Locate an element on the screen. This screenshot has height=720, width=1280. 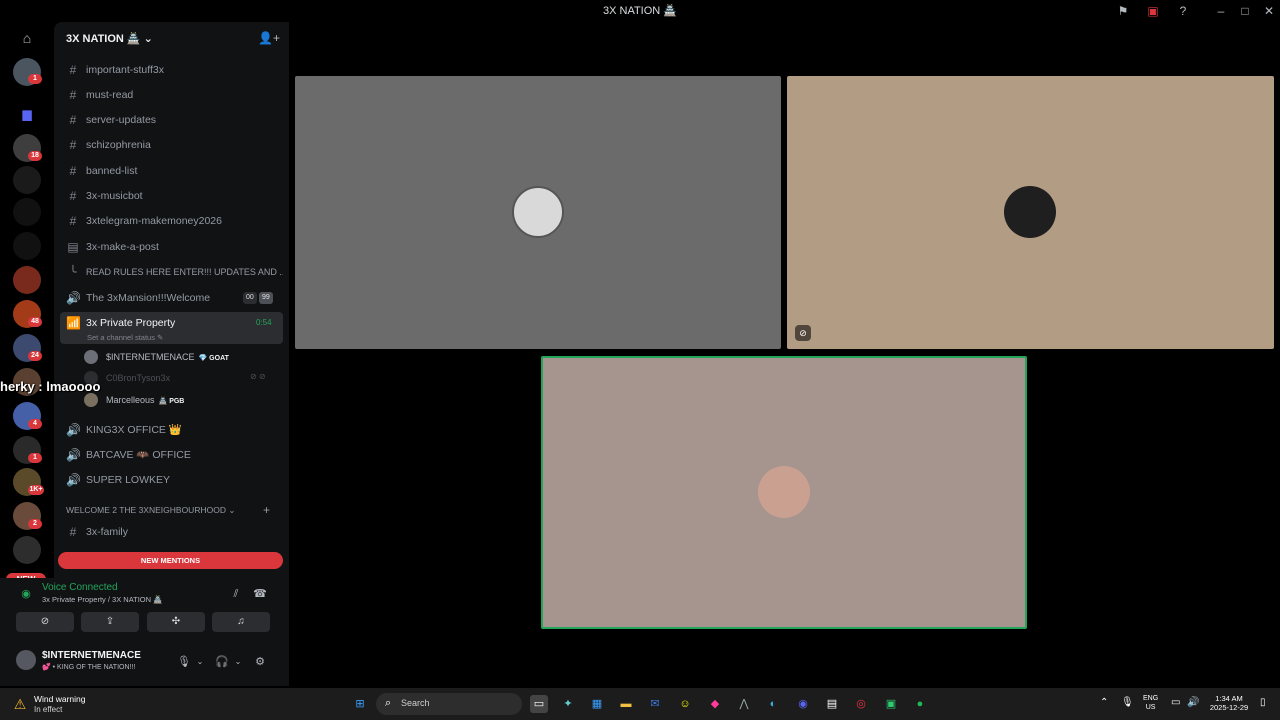
soundboard-button: ♫ is located at coordinates (241, 622).